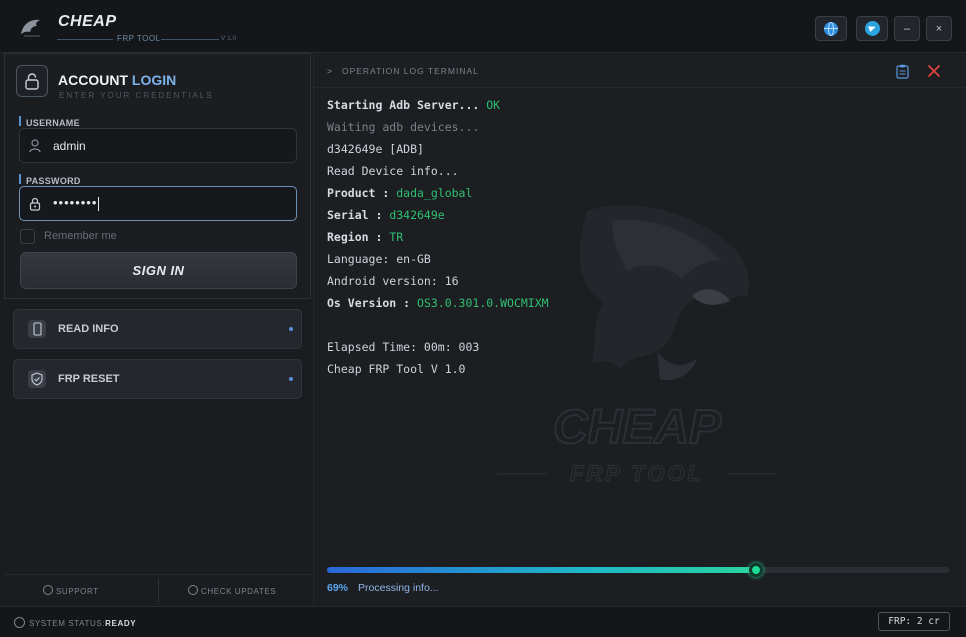 This screenshot has width=966, height=637. What do you see at coordinates (88, 329) in the screenshot?
I see `read-info-label: READ INFO` at bounding box center [88, 329].